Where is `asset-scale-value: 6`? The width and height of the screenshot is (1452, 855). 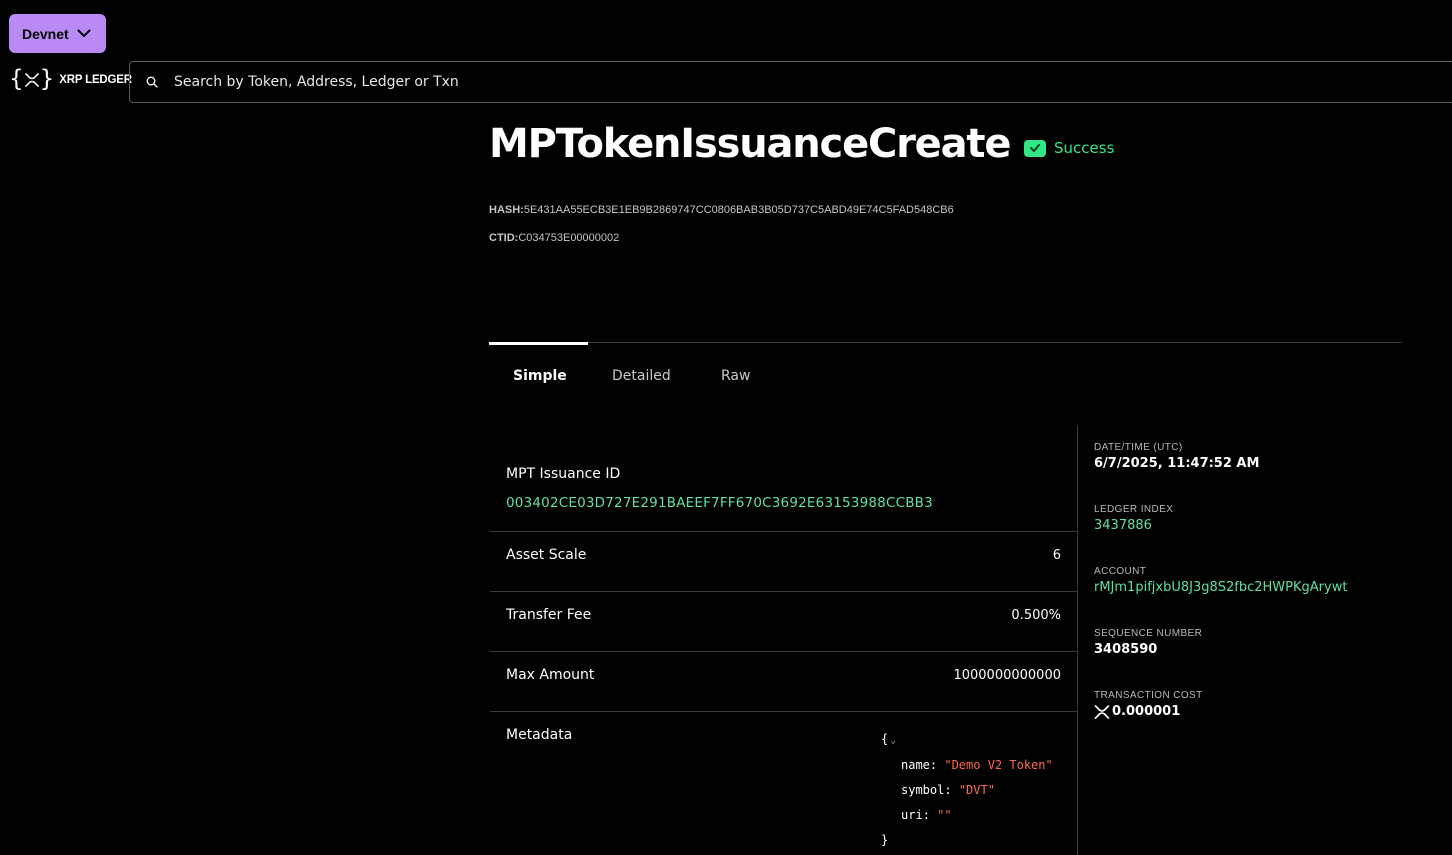 asset-scale-value: 6 is located at coordinates (1056, 555).